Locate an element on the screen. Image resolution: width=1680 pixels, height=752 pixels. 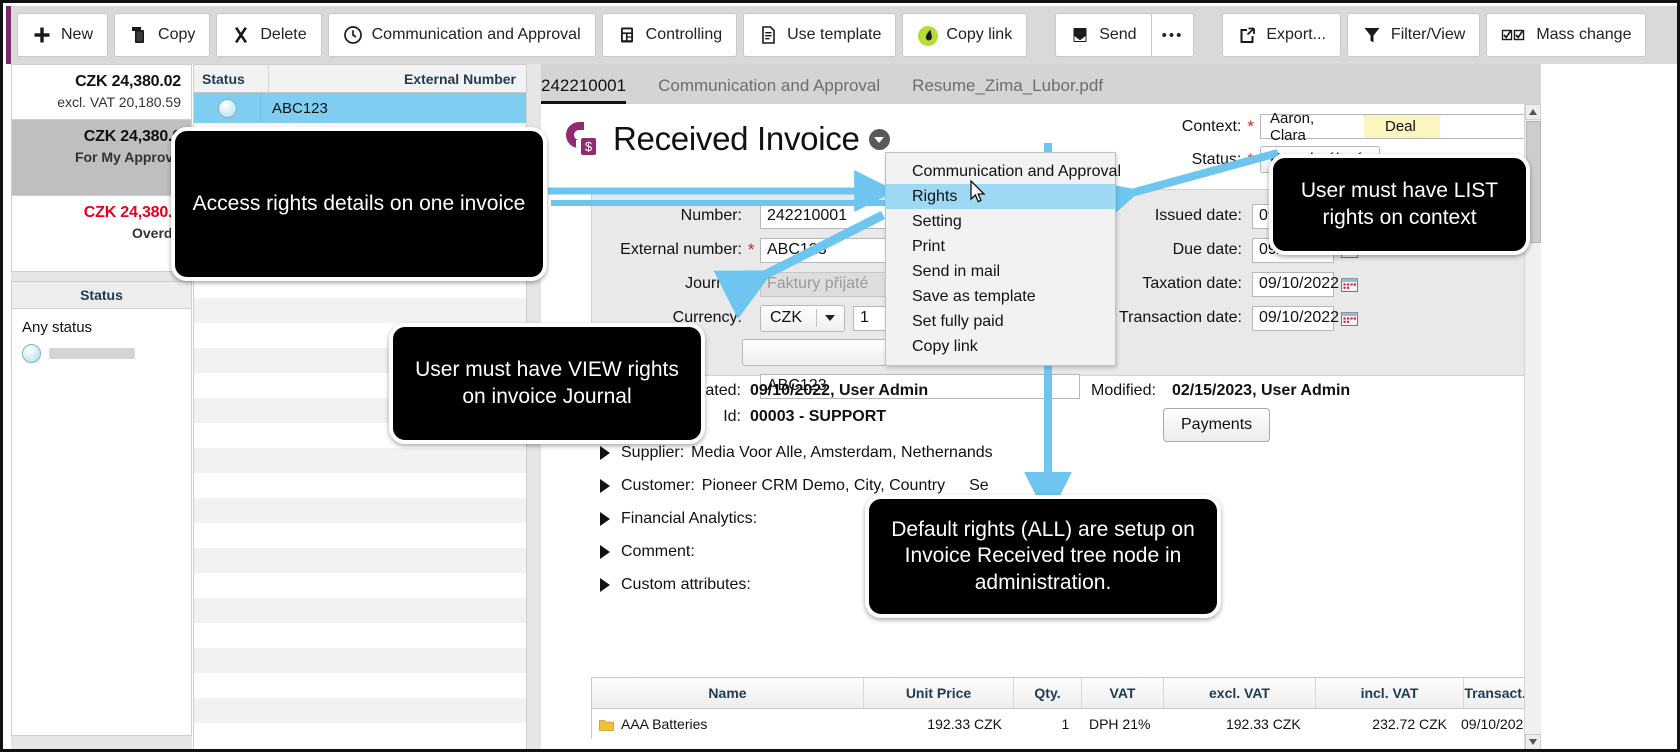
menu-item-communication-and-approval: Communication and Approval is located at coordinates (1003, 171).